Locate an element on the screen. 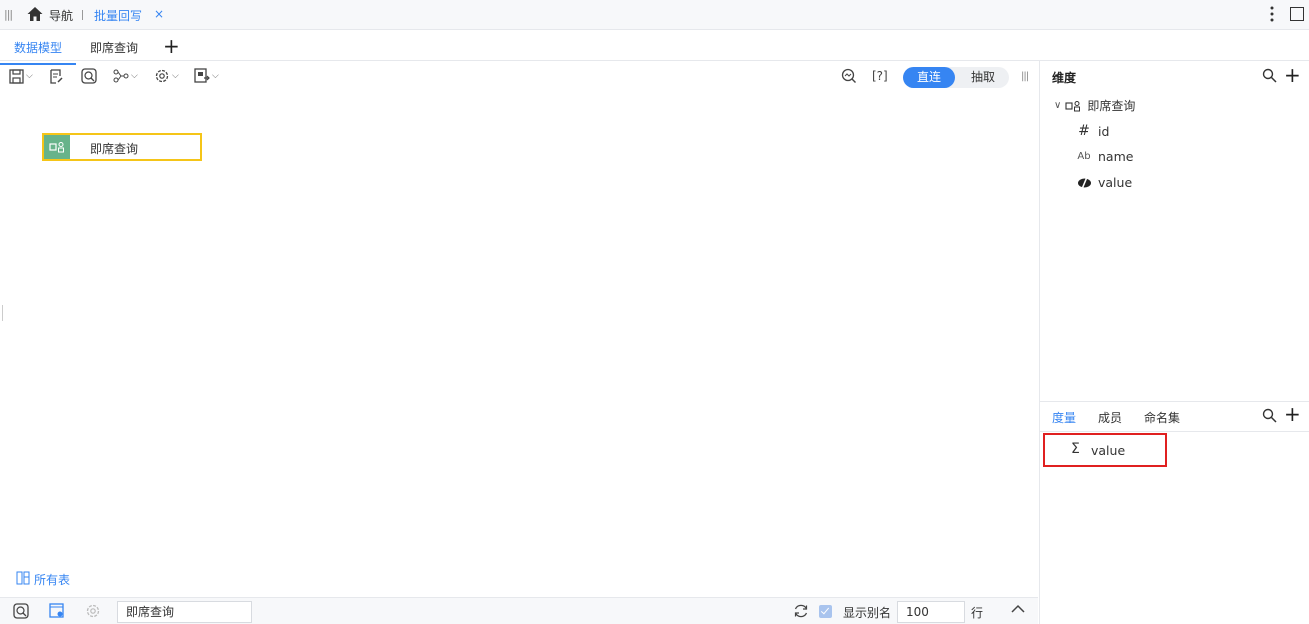  zoom-fit-button is located at coordinates (849, 76).